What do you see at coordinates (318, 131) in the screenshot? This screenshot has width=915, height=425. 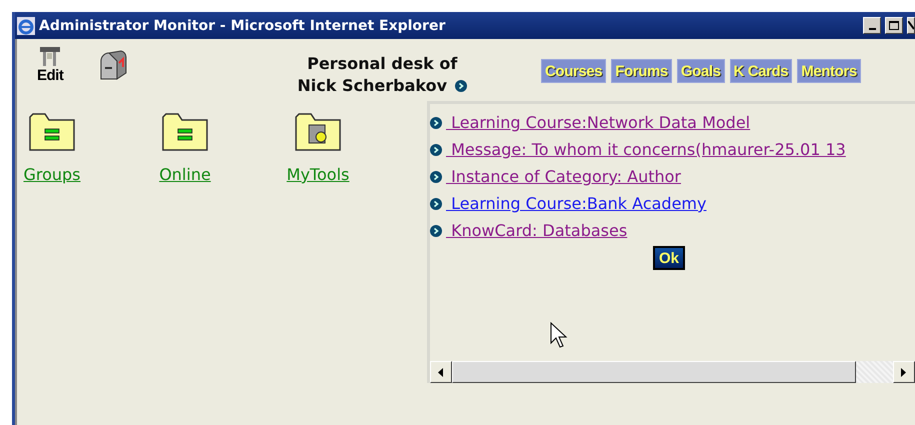 I see `folder-tools-icon` at bounding box center [318, 131].